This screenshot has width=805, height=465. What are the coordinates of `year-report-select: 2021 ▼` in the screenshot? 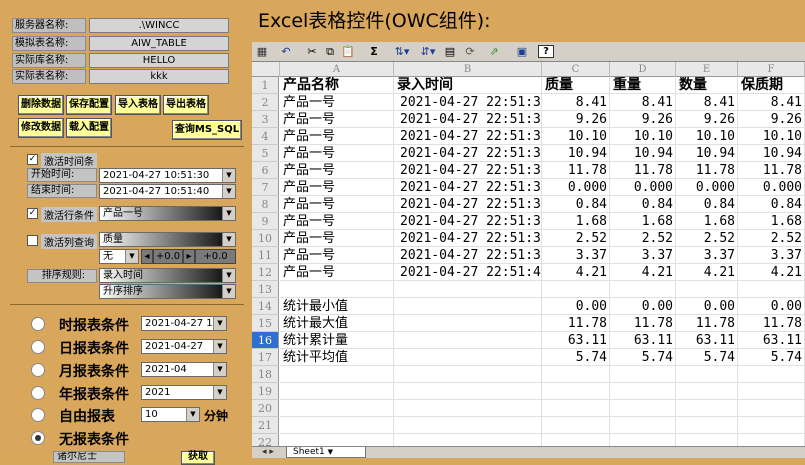 It's located at (184, 392).